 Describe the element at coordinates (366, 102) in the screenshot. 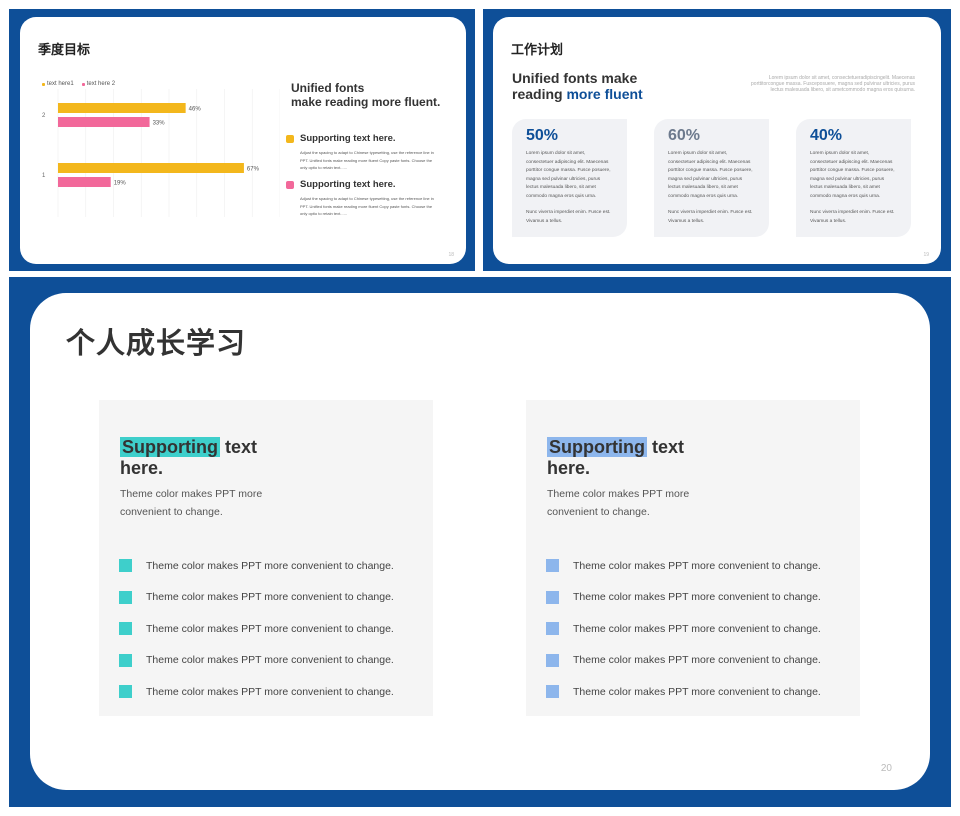

I see `heading-line: make reading more fluent.` at that location.